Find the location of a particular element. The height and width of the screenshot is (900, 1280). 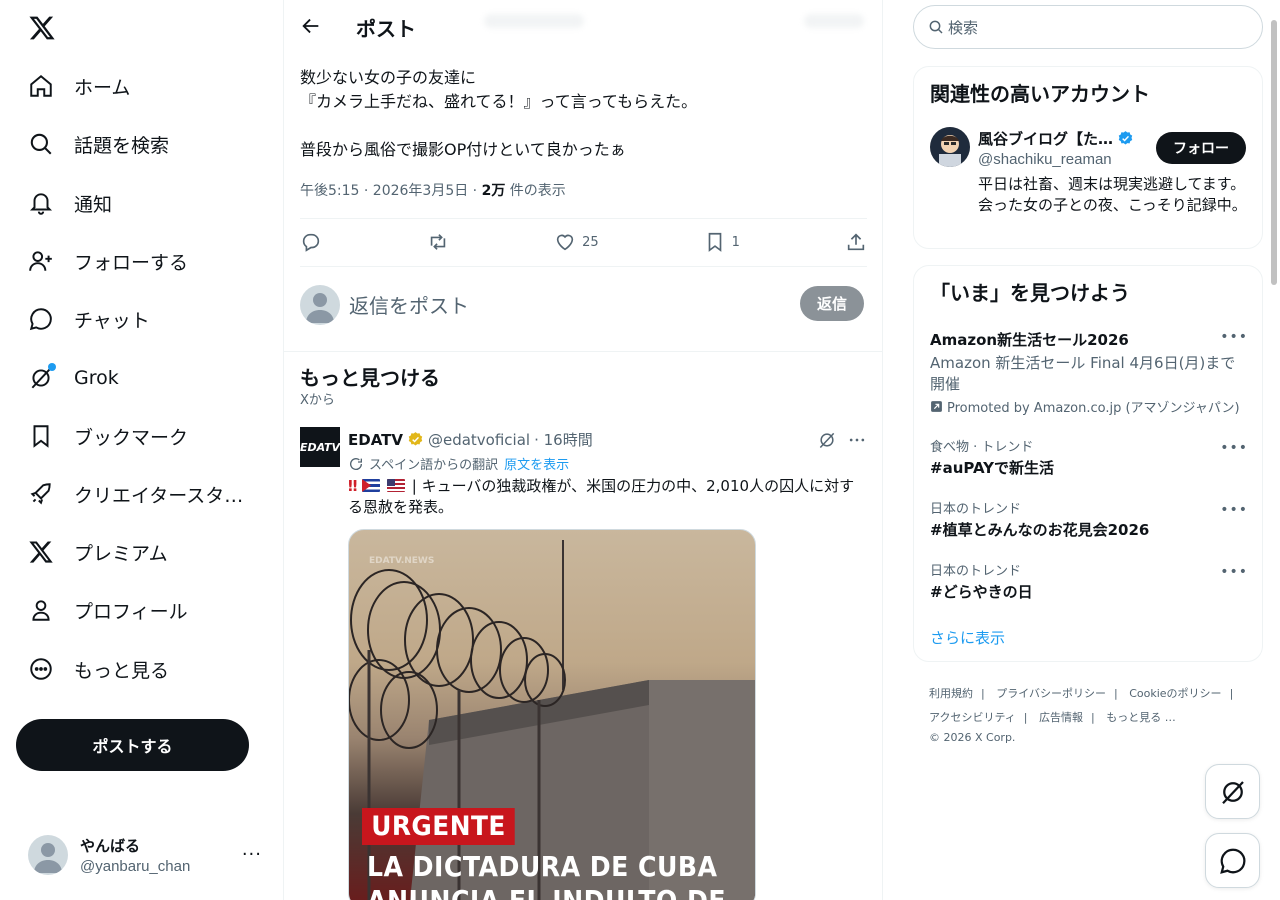

verified-gold-badge-icon is located at coordinates (415, 439).